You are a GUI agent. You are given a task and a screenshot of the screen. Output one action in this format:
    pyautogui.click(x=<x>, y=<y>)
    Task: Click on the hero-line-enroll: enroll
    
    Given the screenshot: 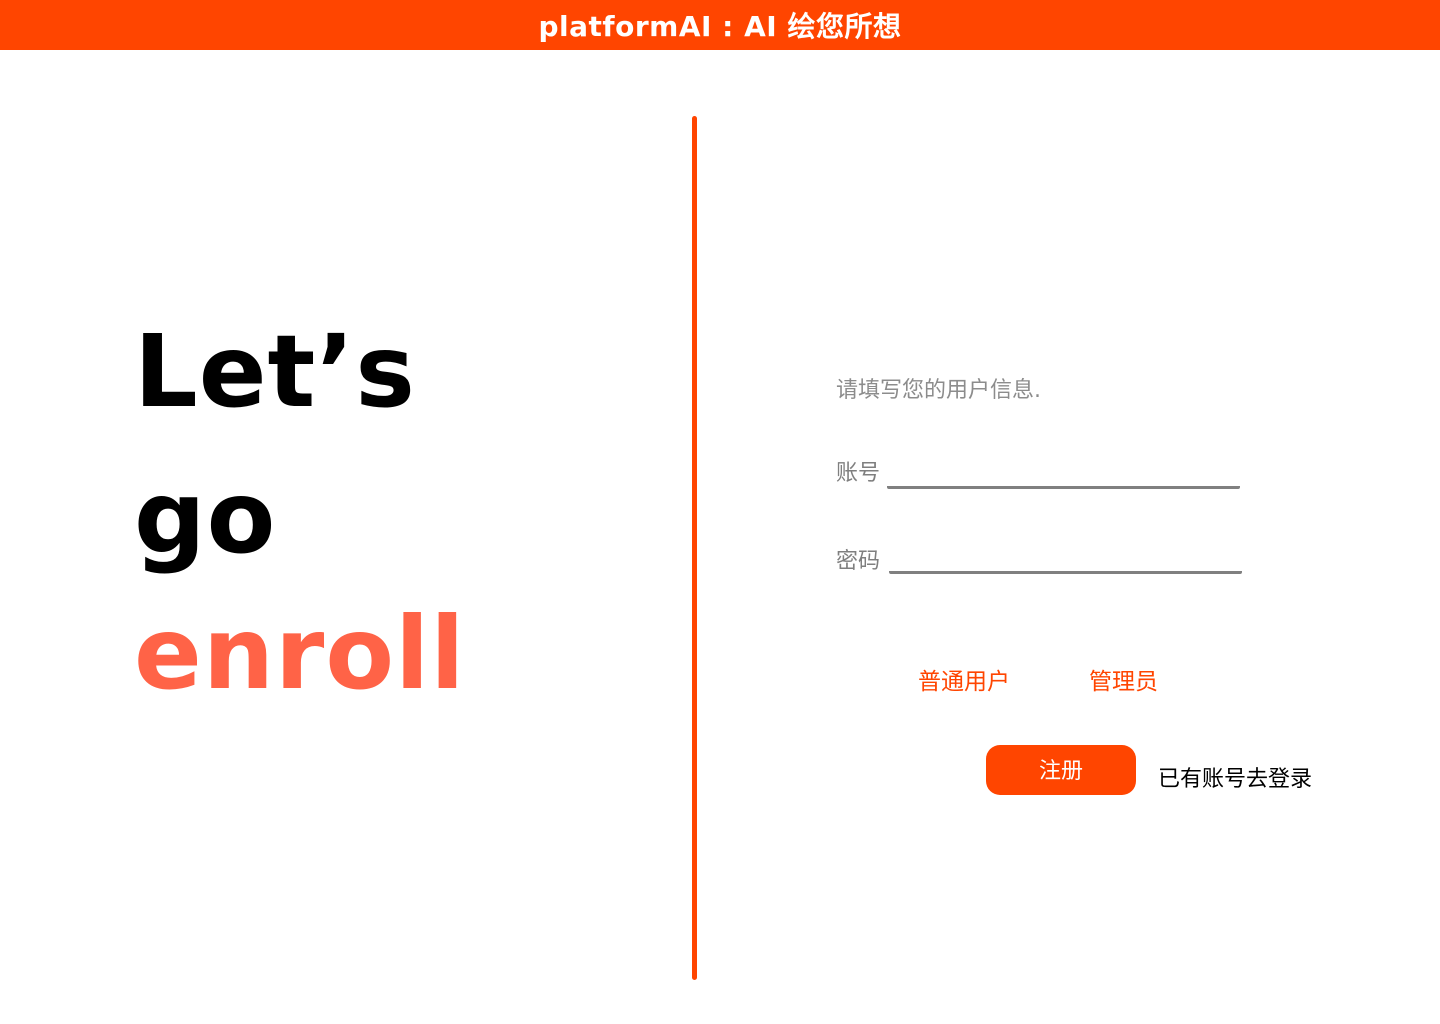 What is the action you would take?
    pyautogui.click(x=300, y=653)
    